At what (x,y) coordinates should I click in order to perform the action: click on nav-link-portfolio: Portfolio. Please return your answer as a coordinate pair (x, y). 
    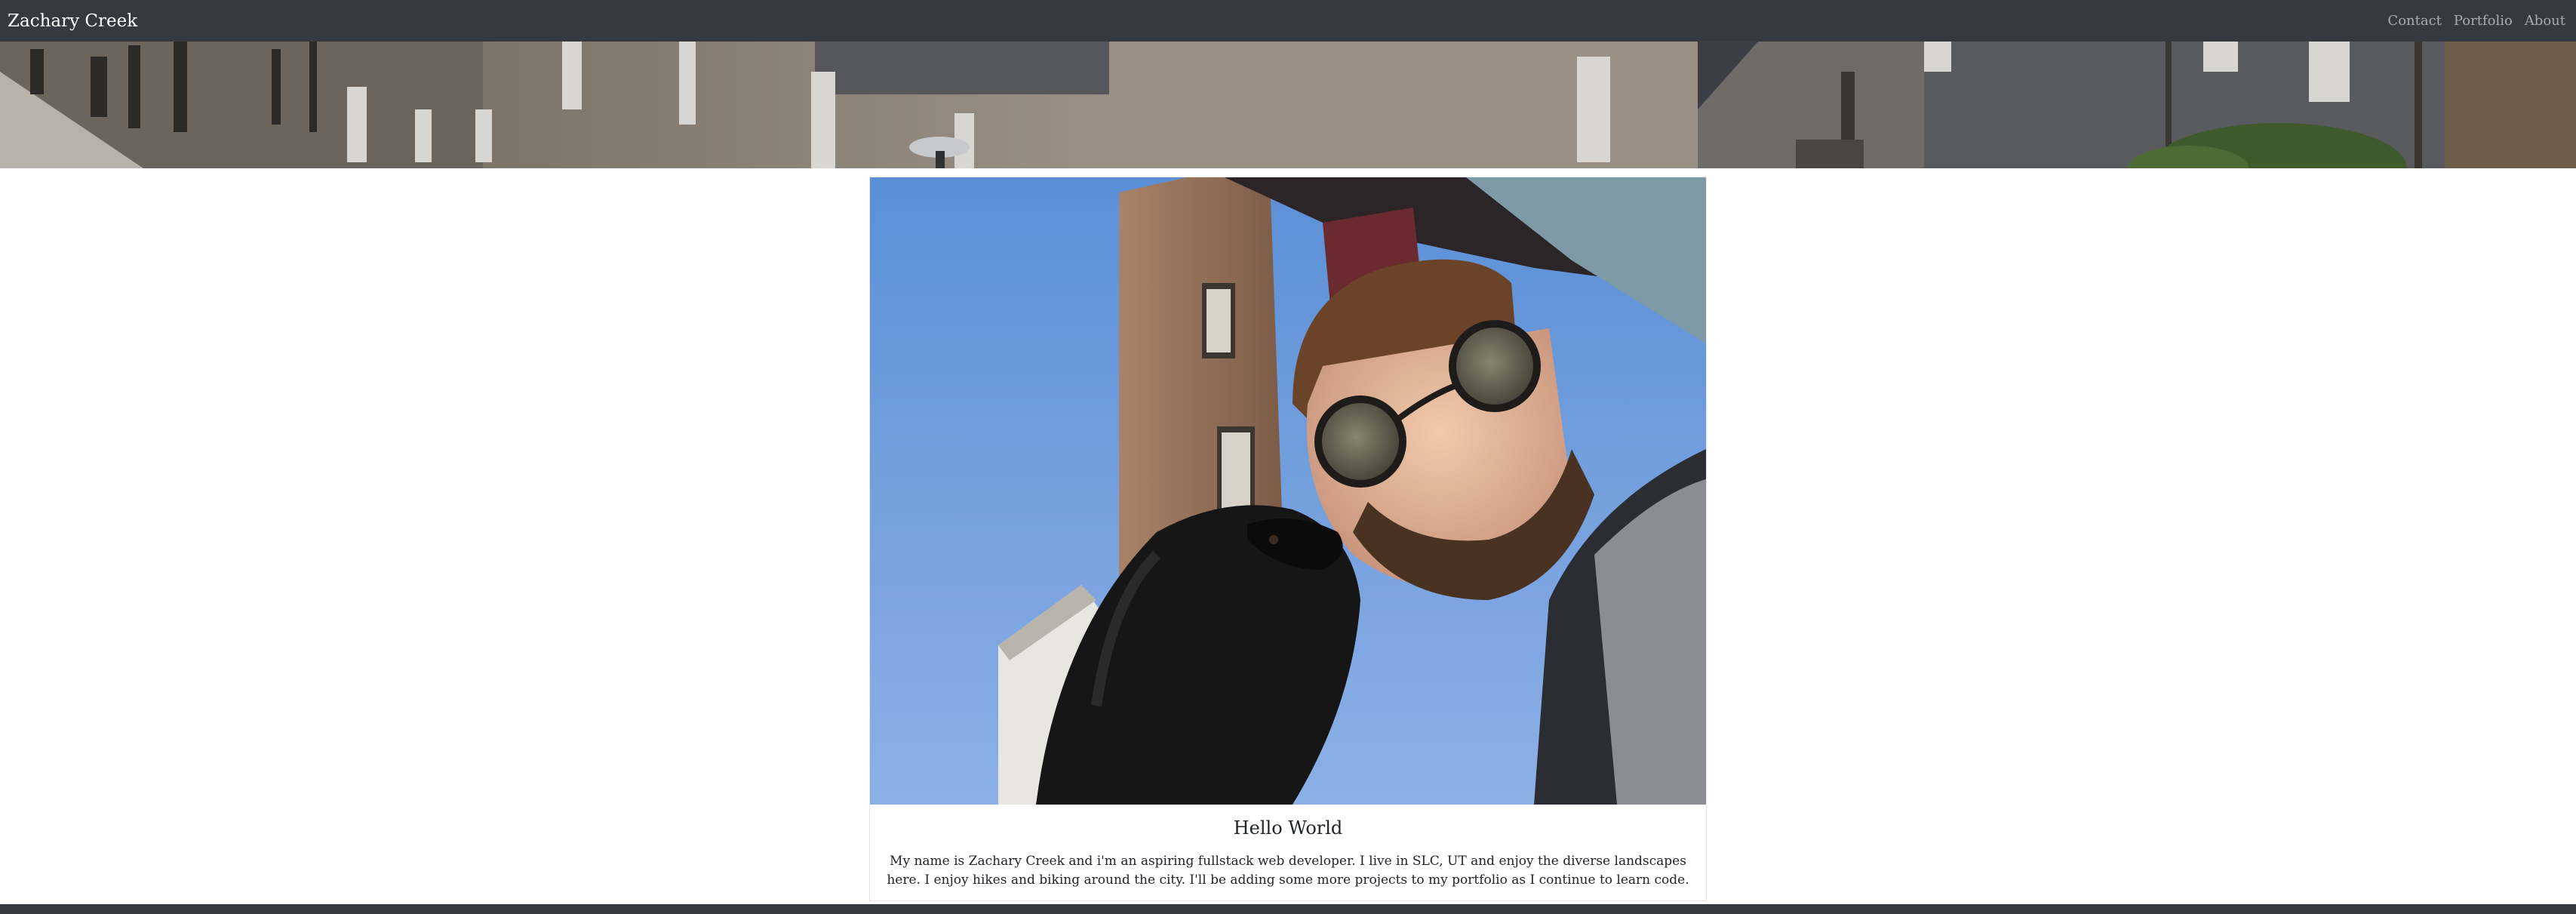
    Looking at the image, I should click on (2483, 21).